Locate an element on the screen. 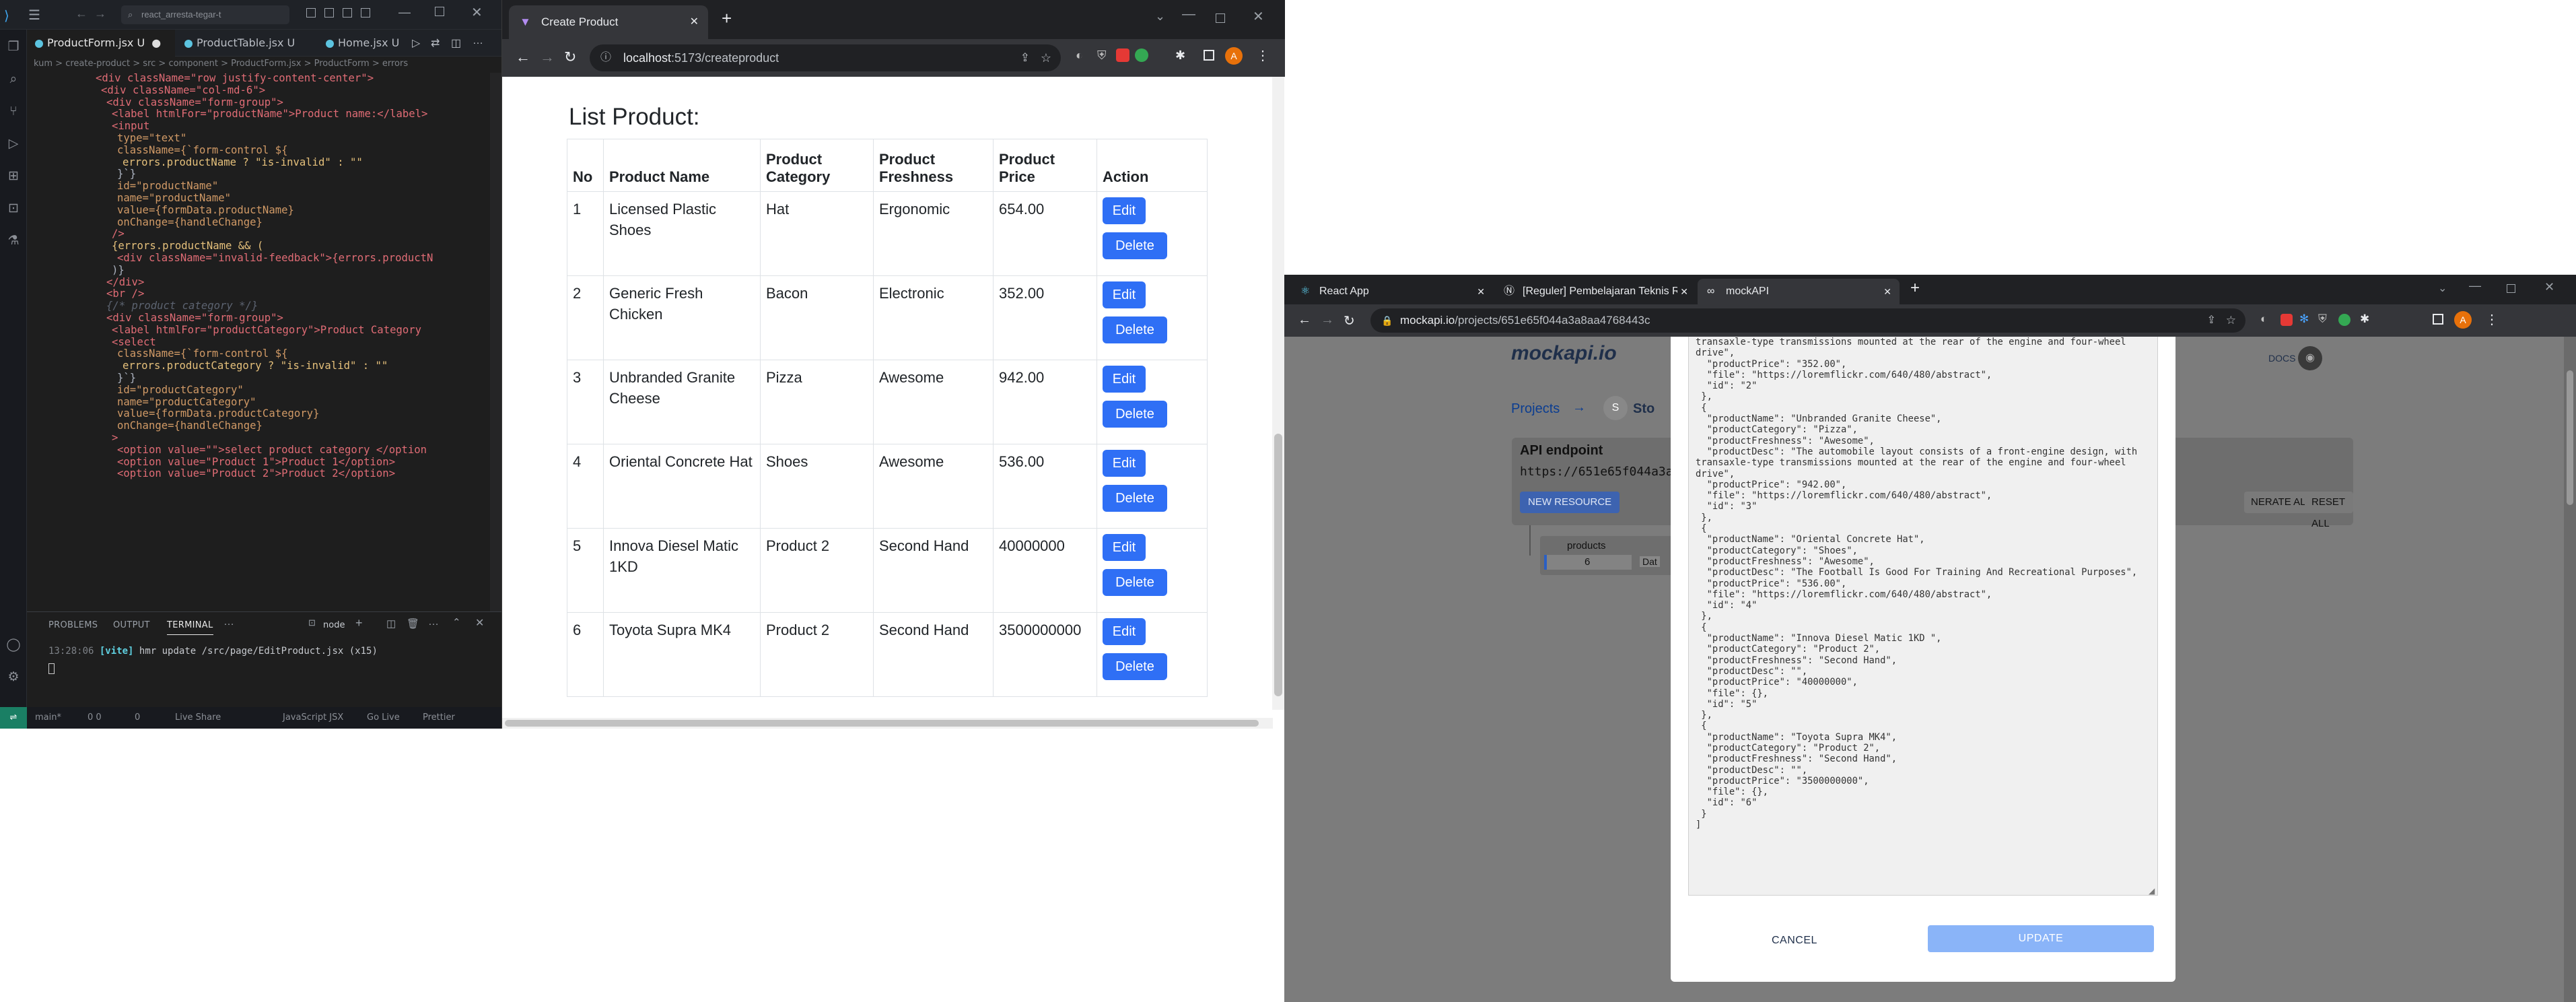  resize-handle-icon: ◢ is located at coordinates (2152, 891).